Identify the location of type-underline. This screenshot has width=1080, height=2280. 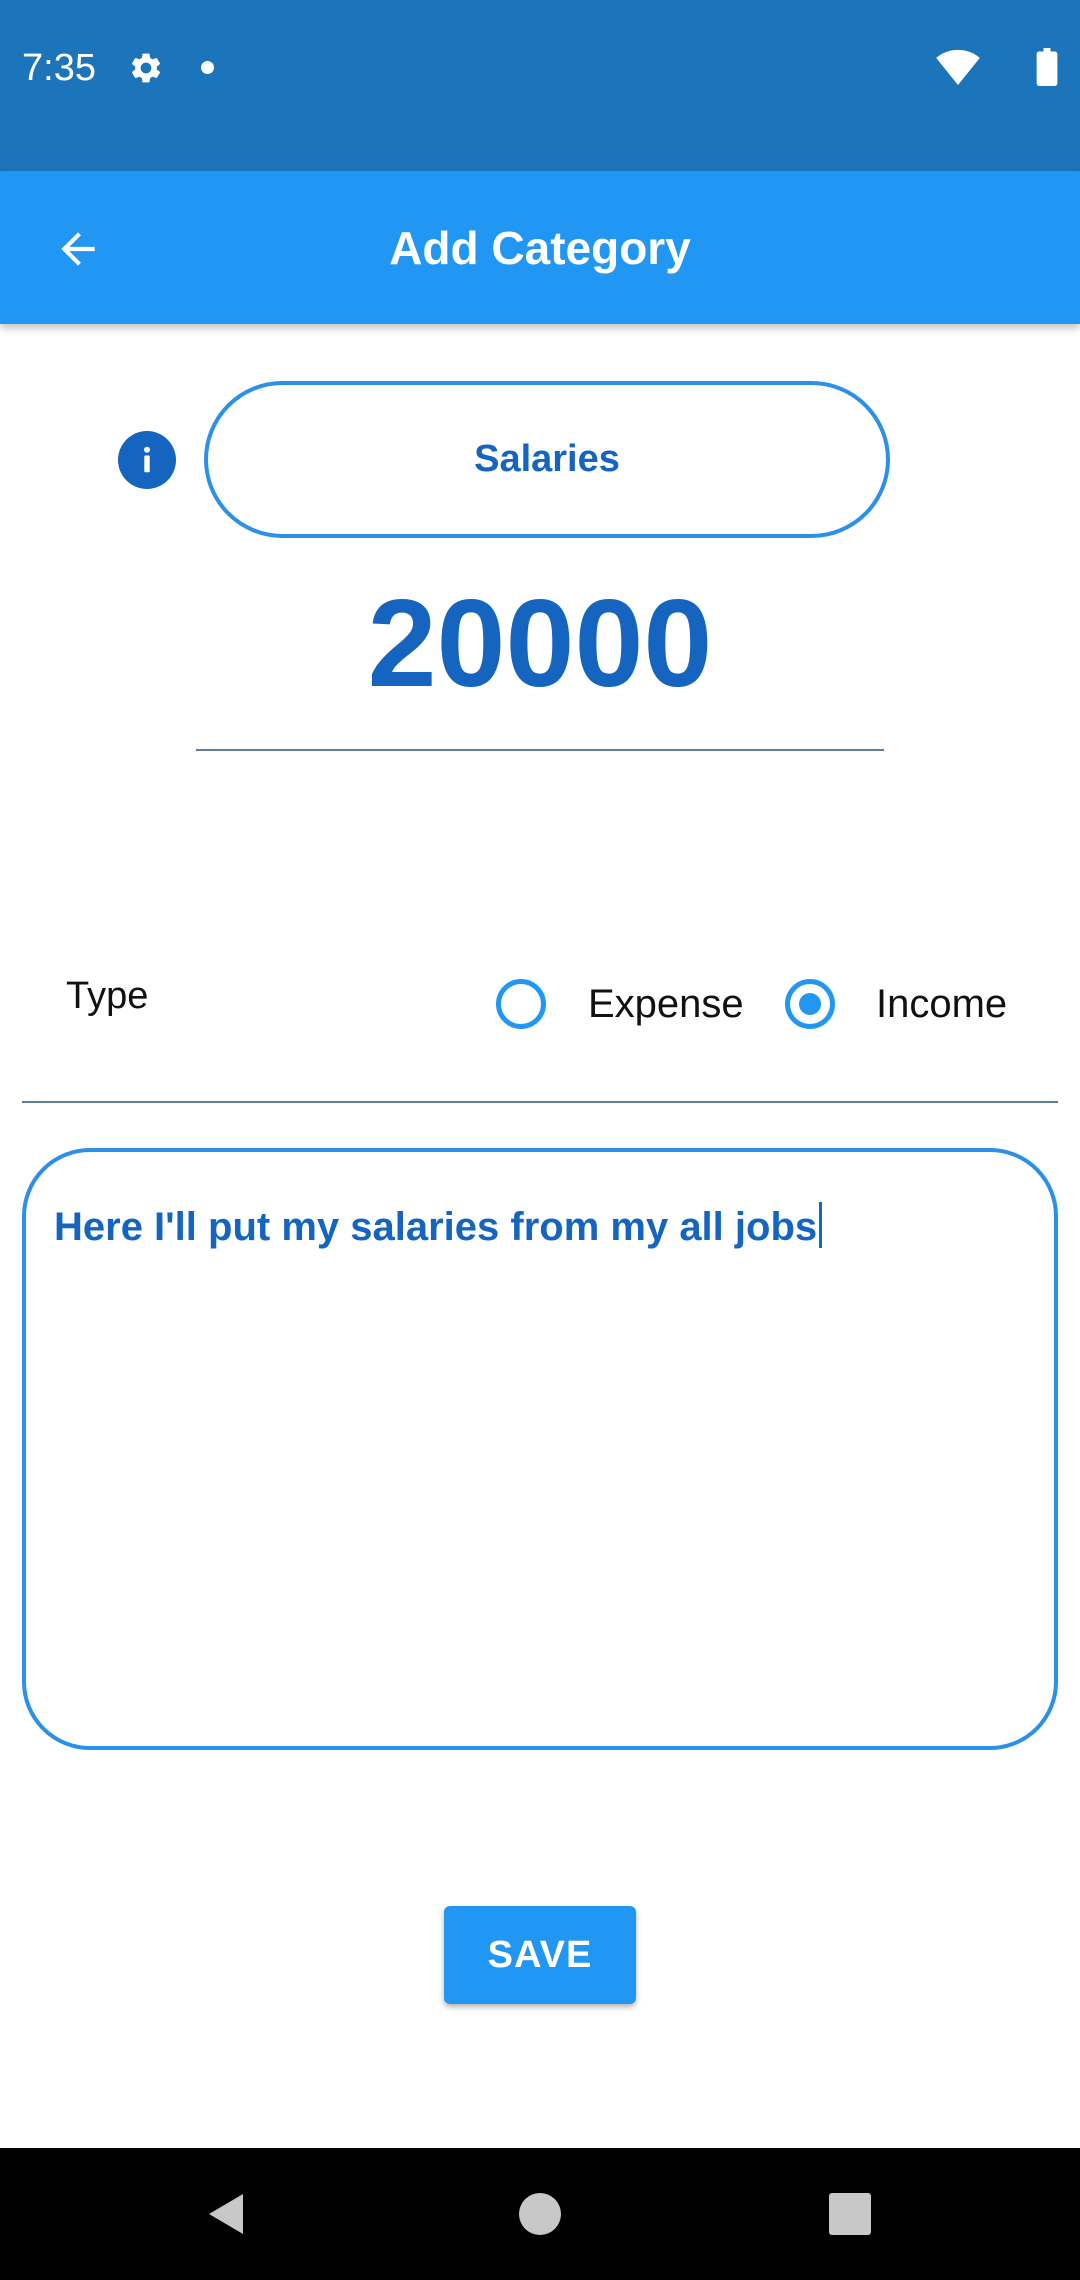
(540, 1102).